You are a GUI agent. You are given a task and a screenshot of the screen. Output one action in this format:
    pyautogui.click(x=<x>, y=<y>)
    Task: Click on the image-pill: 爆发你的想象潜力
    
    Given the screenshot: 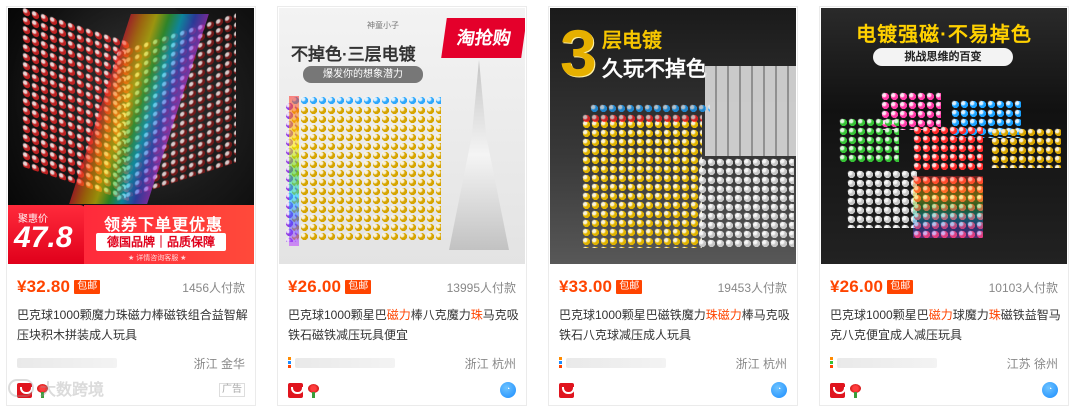 What is the action you would take?
    pyautogui.click(x=363, y=74)
    